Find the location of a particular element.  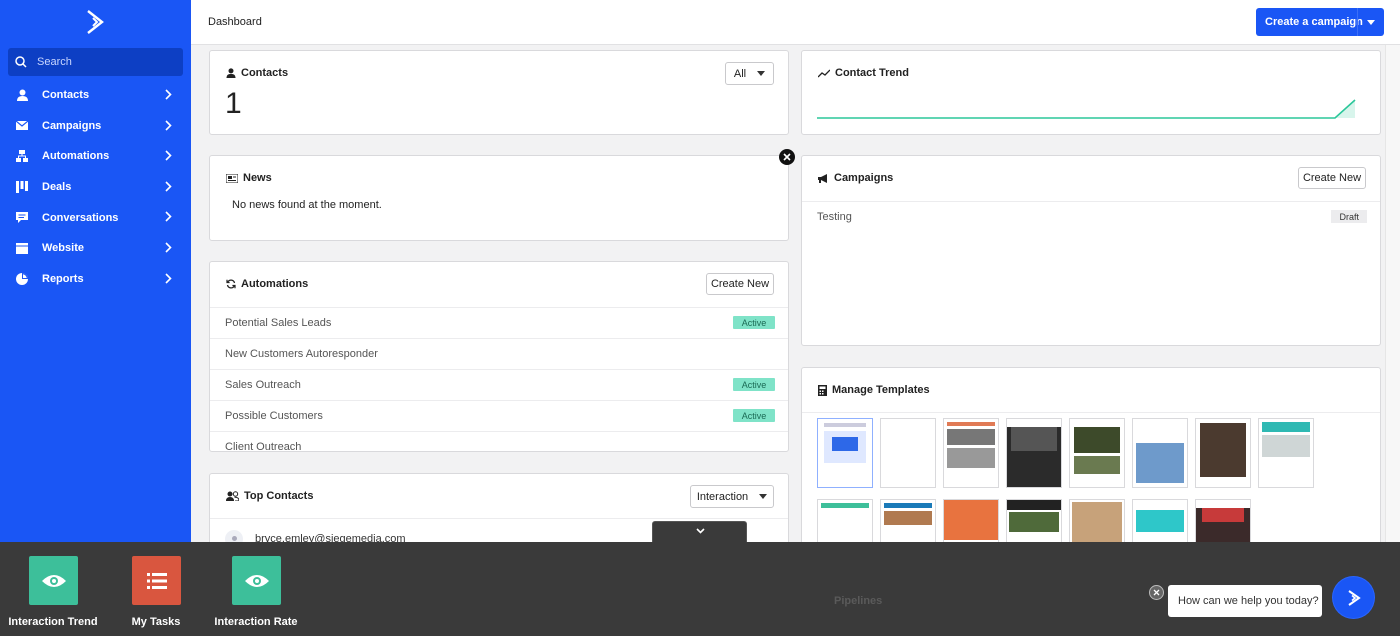

users-icon is located at coordinates (232, 496).